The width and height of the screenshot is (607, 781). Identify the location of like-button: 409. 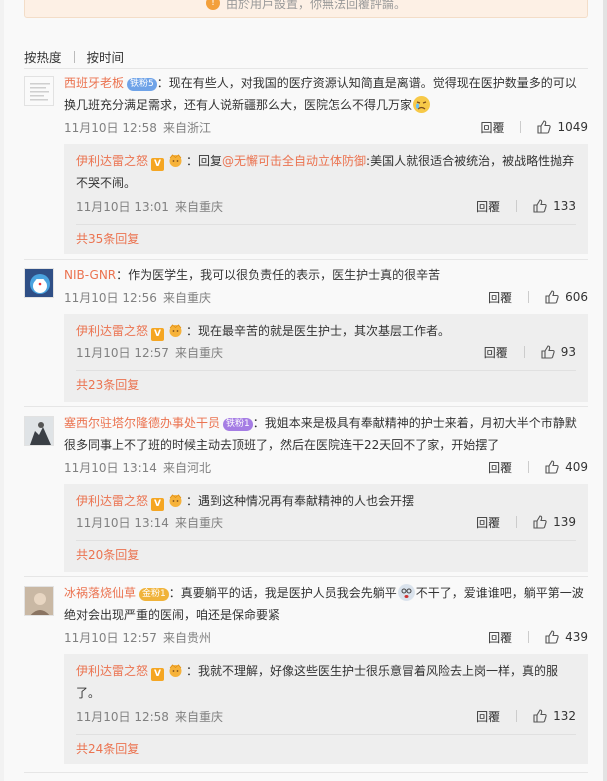
(566, 467).